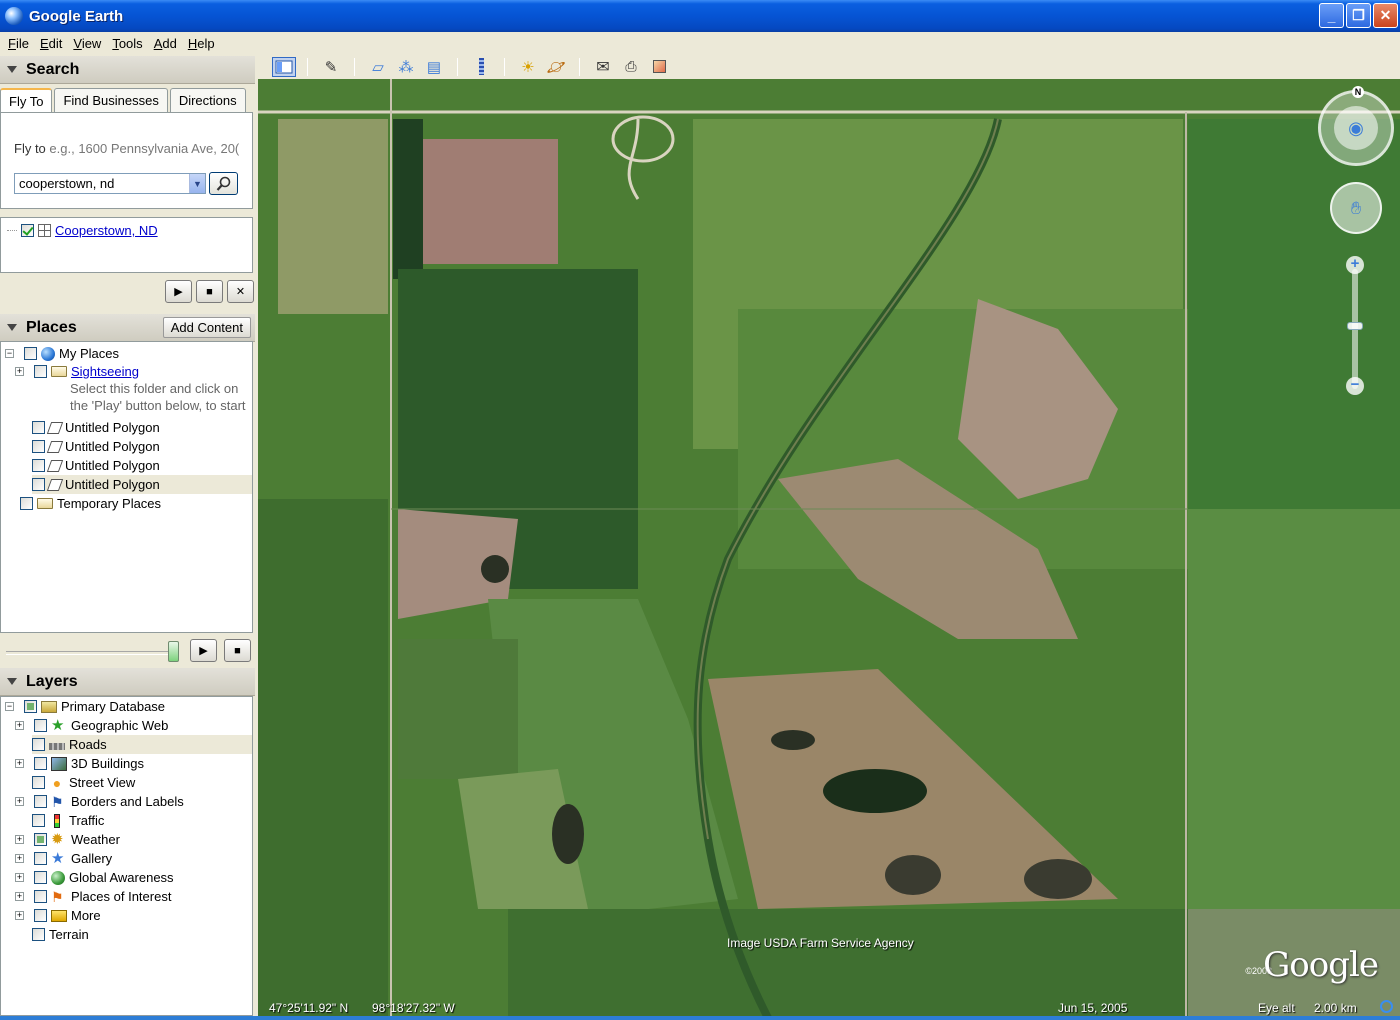  What do you see at coordinates (631, 67) in the screenshot?
I see `print-button: ⎙` at bounding box center [631, 67].